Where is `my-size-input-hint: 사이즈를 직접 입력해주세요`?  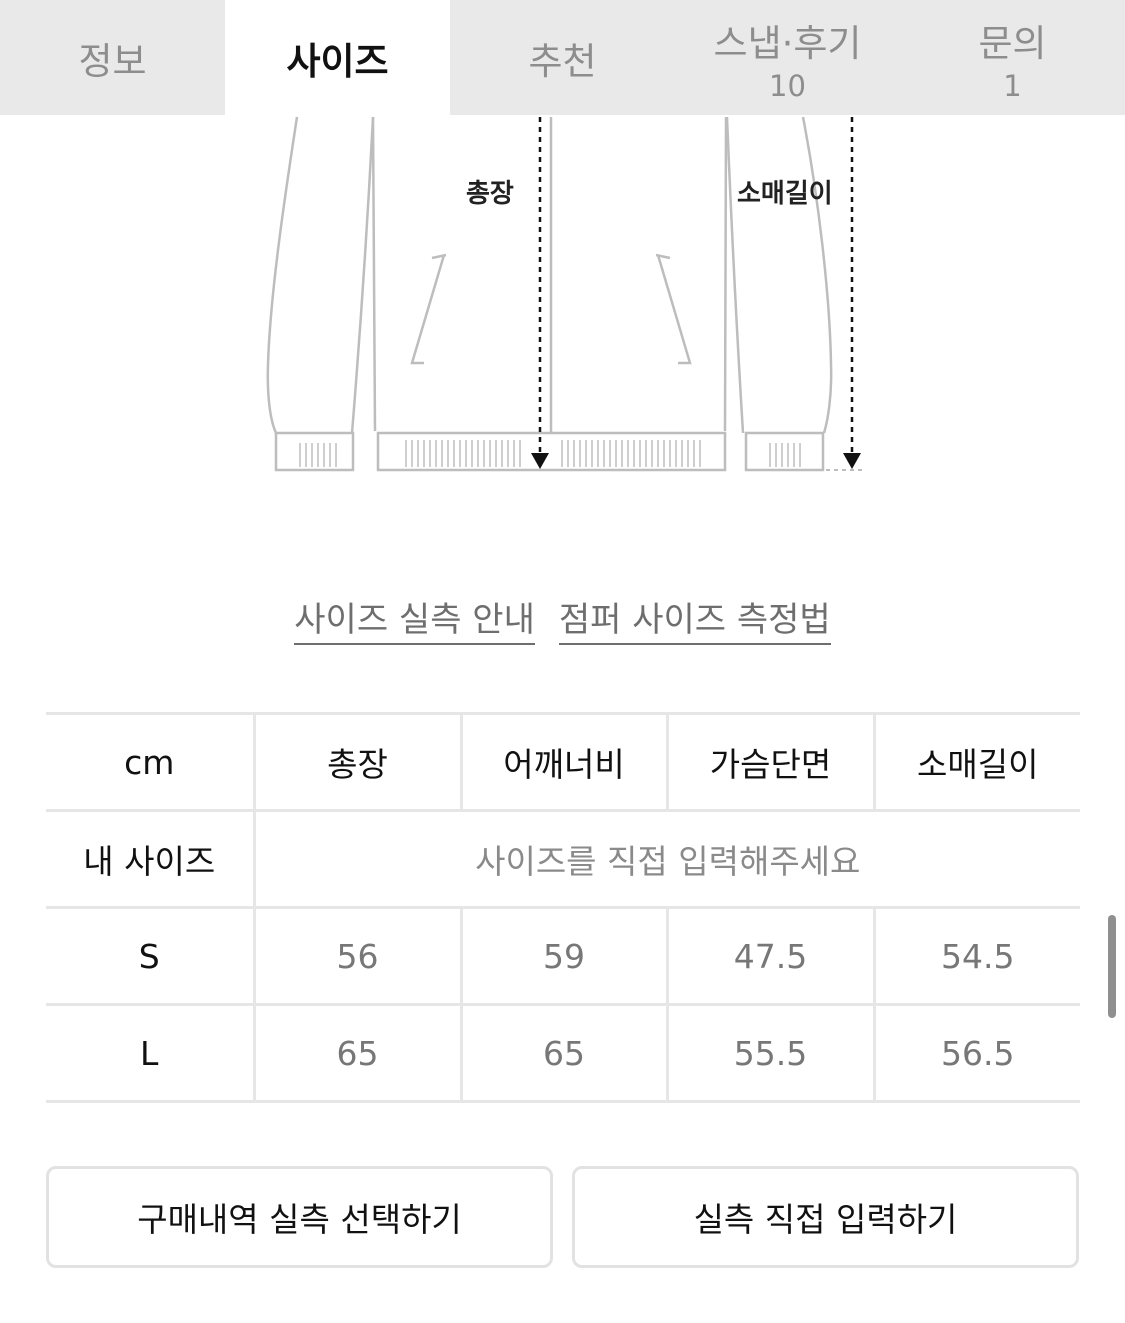 my-size-input-hint: 사이즈를 직접 입력해주세요 is located at coordinates (666, 859).